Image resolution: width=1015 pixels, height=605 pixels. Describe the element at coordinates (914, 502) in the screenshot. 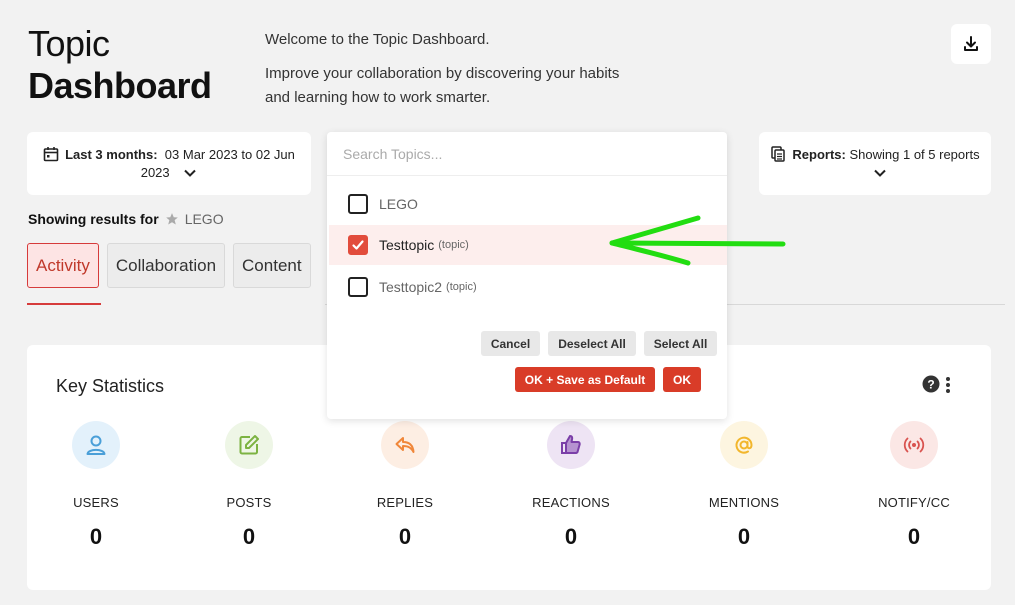

I see `stat-label: NOTIFY/CC` at that location.